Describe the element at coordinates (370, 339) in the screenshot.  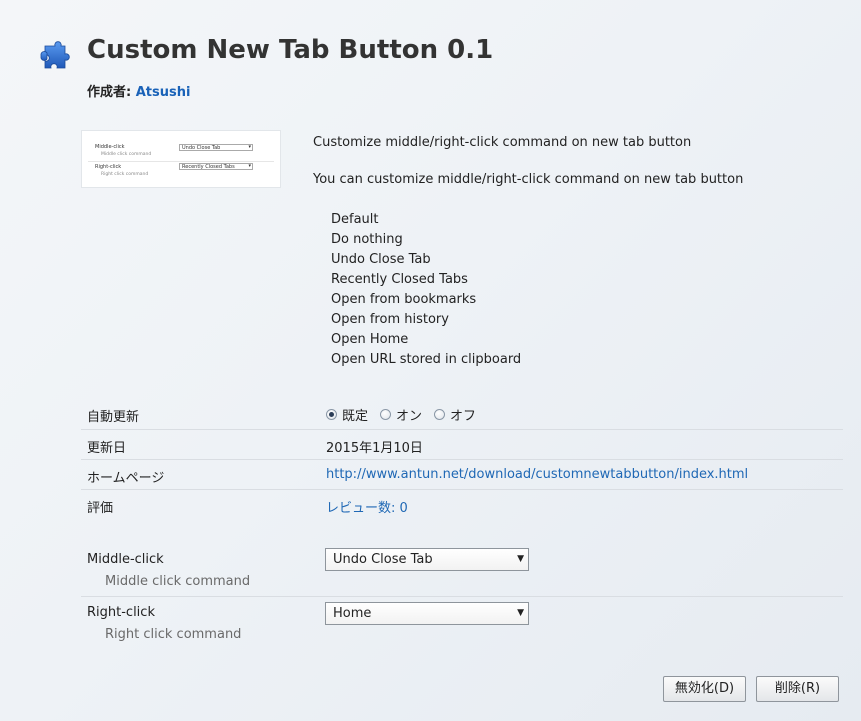
I see `list-item: Open Home` at that location.